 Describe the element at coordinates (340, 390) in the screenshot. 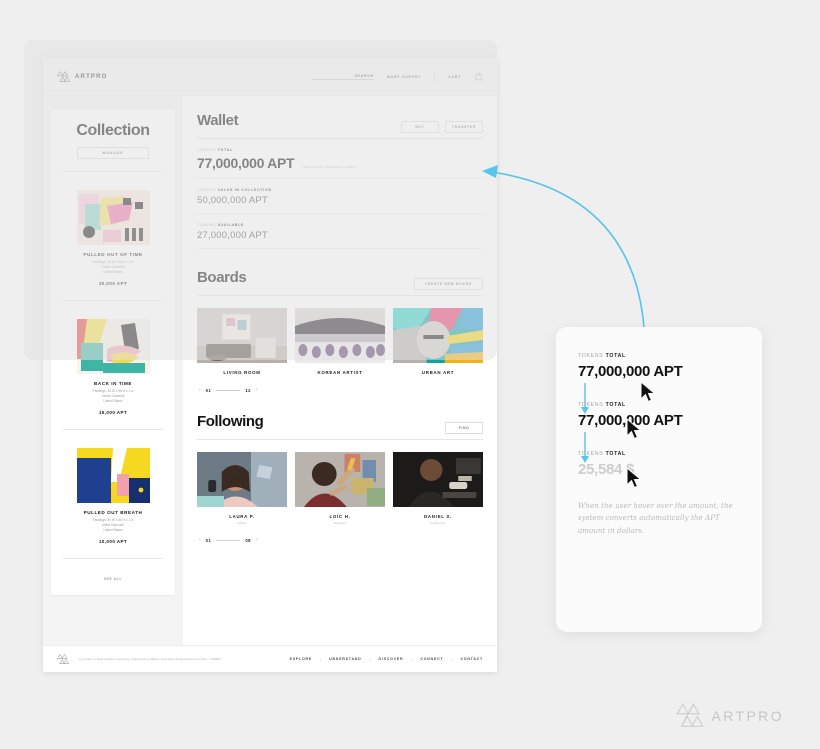

I see `boards-pager: ‹ 01 12 ›` at that location.